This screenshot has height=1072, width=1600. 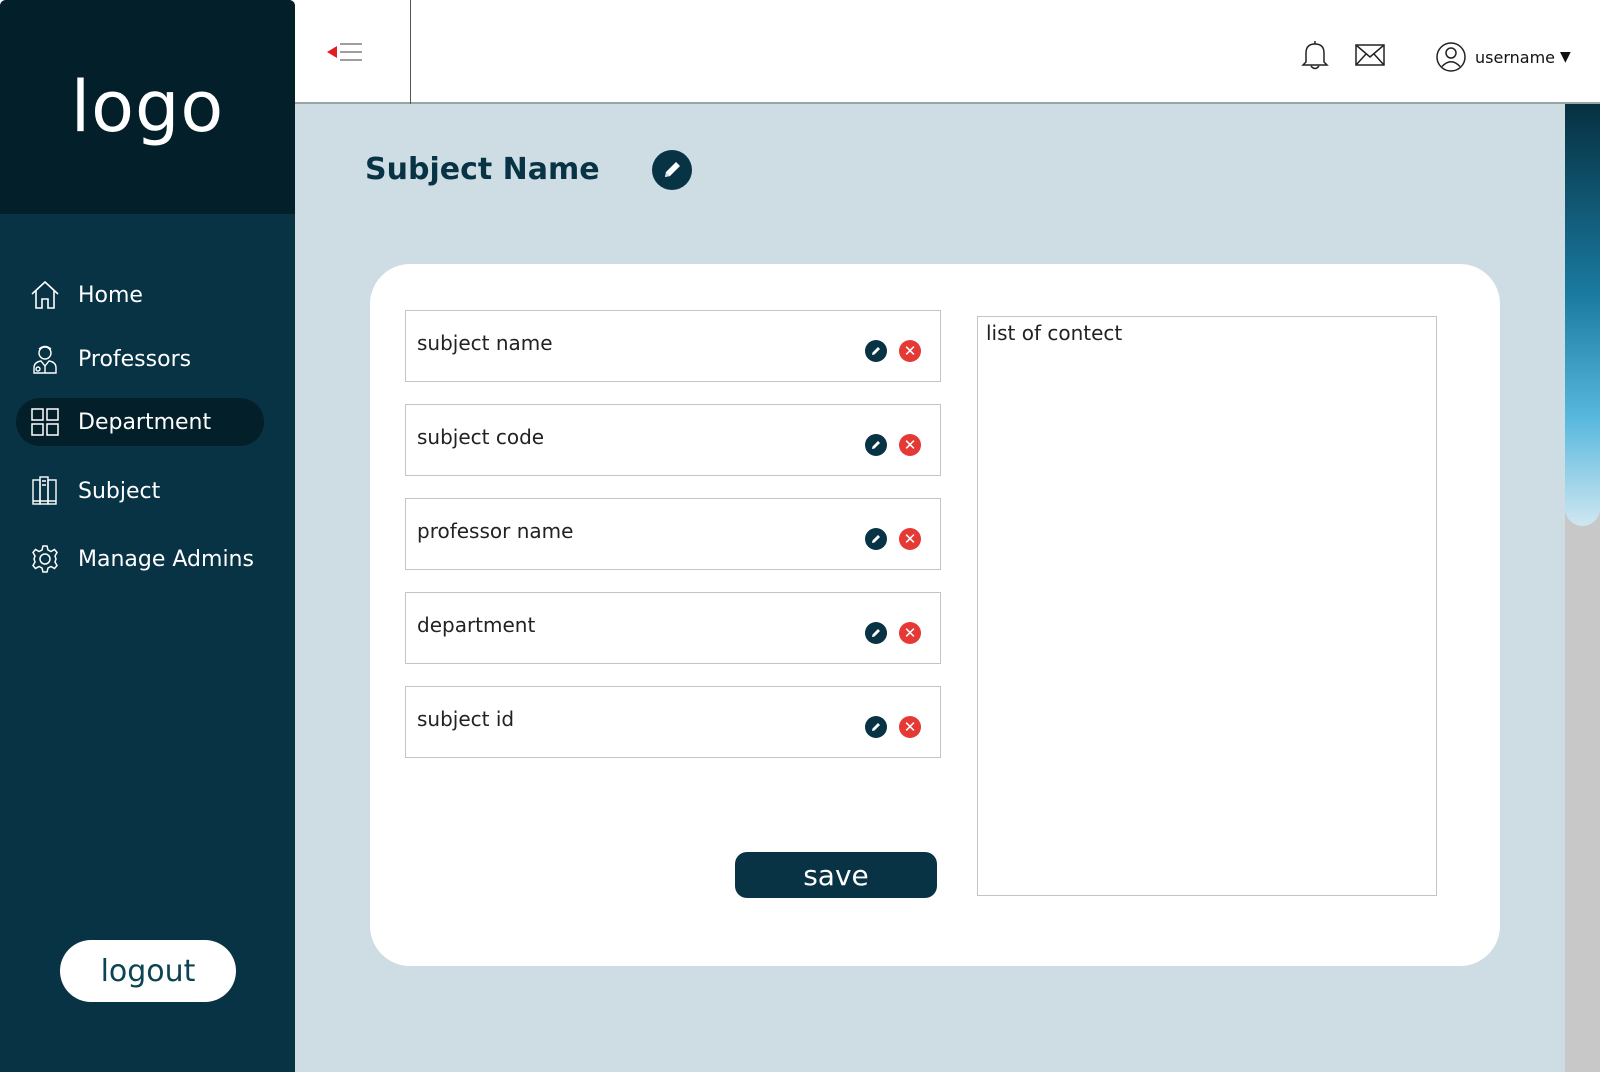 I want to click on logo: logo, so click(x=147, y=107).